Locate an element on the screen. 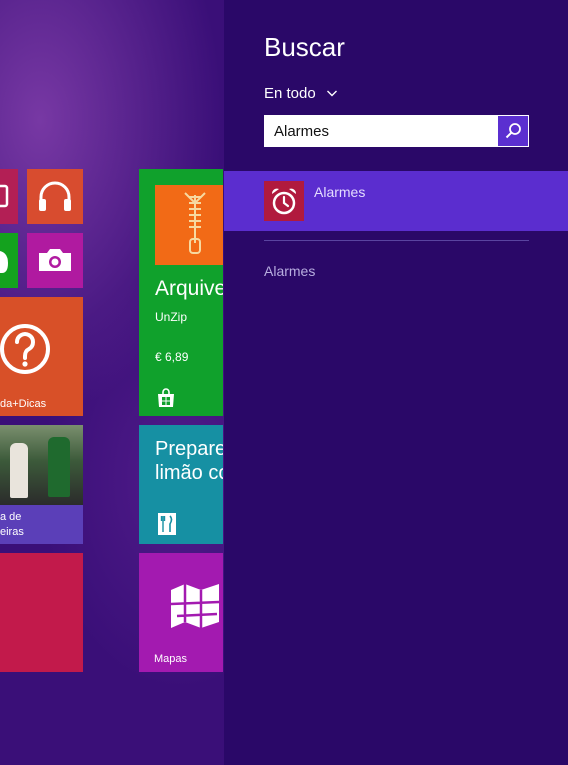 The height and width of the screenshot is (765, 568). tile-sport-news: a de eiras is located at coordinates (41, 484).